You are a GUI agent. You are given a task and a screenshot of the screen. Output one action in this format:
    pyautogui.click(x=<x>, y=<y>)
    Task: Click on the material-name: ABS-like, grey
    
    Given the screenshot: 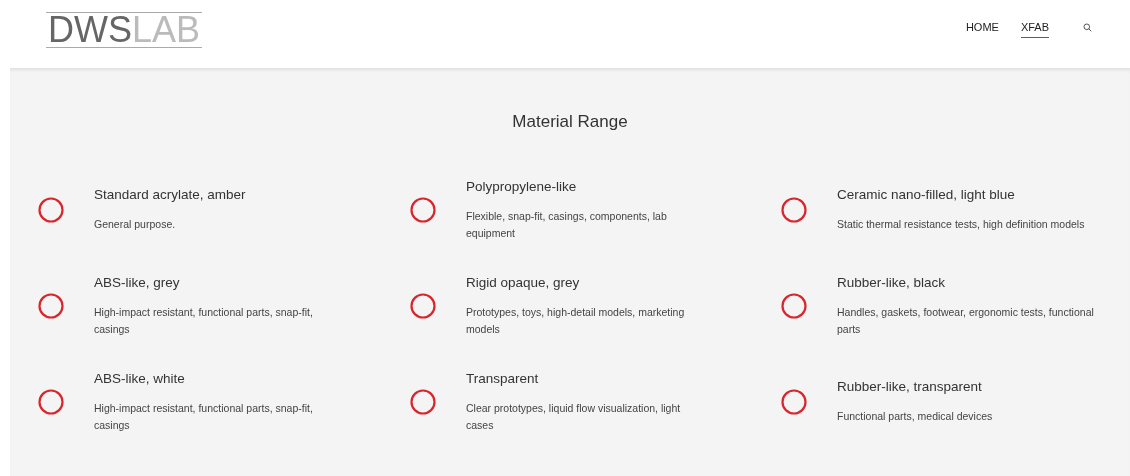 What is the action you would take?
    pyautogui.click(x=137, y=282)
    